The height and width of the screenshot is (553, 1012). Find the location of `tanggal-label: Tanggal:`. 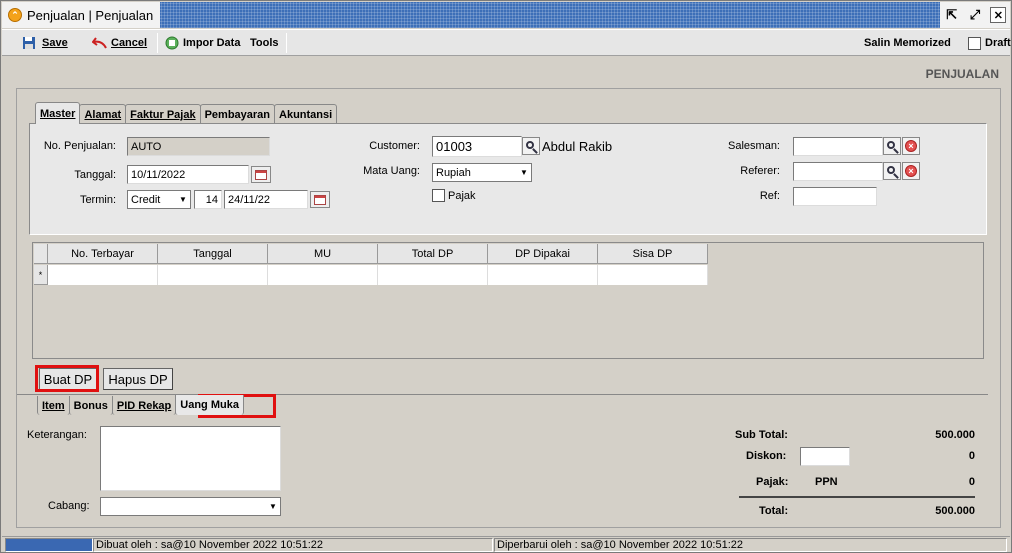

tanggal-label: Tanggal: is located at coordinates (95, 175).